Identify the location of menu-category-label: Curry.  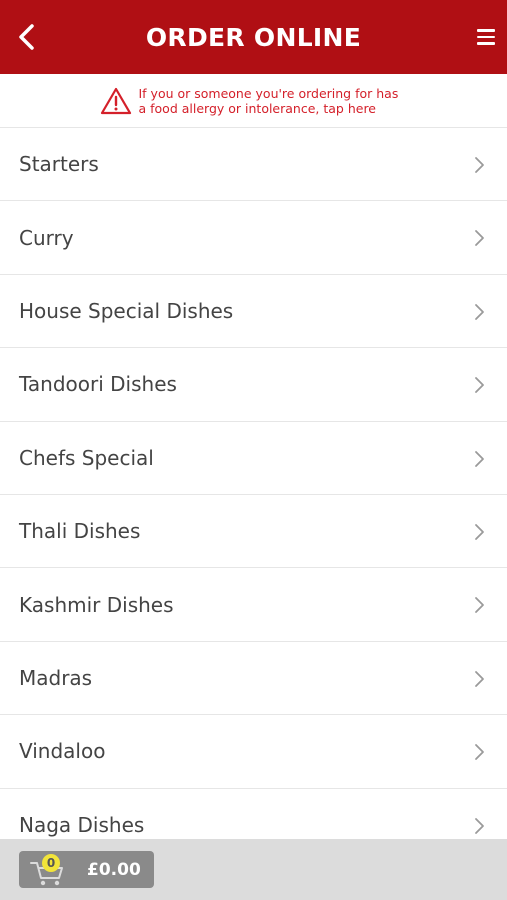
(46, 237).